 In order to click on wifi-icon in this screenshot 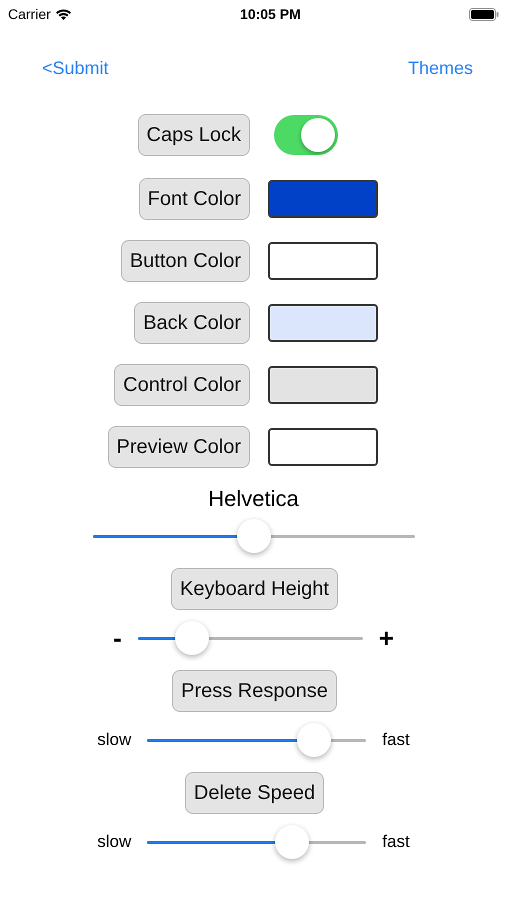, I will do `click(63, 14)`.